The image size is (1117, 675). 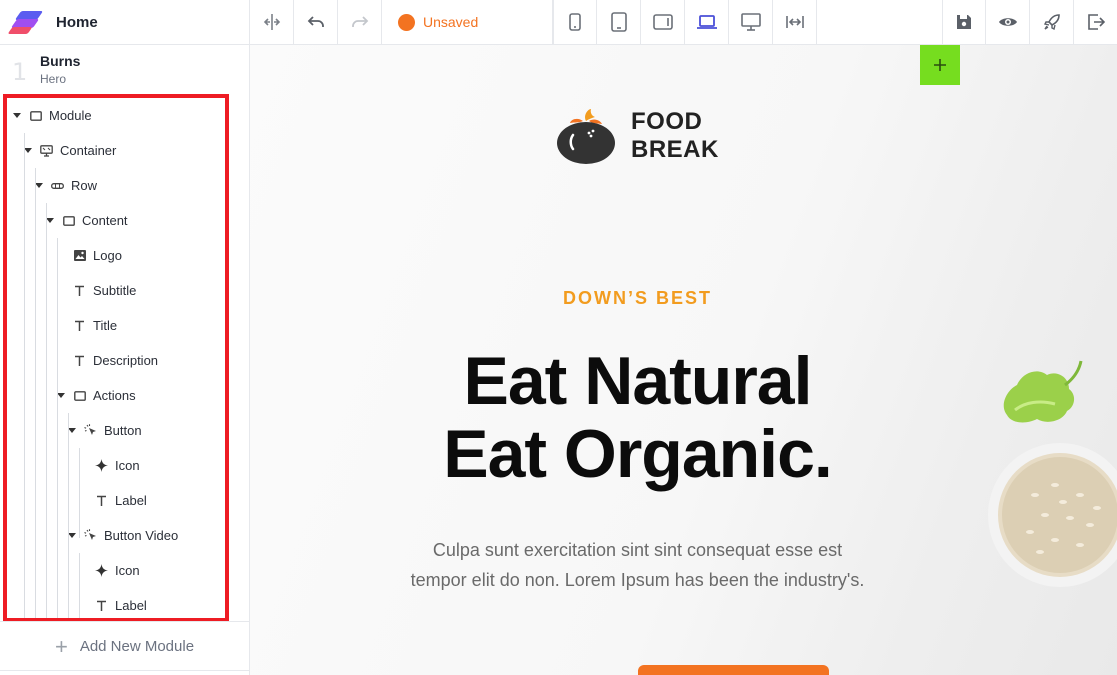 I want to click on add-new-module-button: + Add New Module, so click(x=124, y=646).